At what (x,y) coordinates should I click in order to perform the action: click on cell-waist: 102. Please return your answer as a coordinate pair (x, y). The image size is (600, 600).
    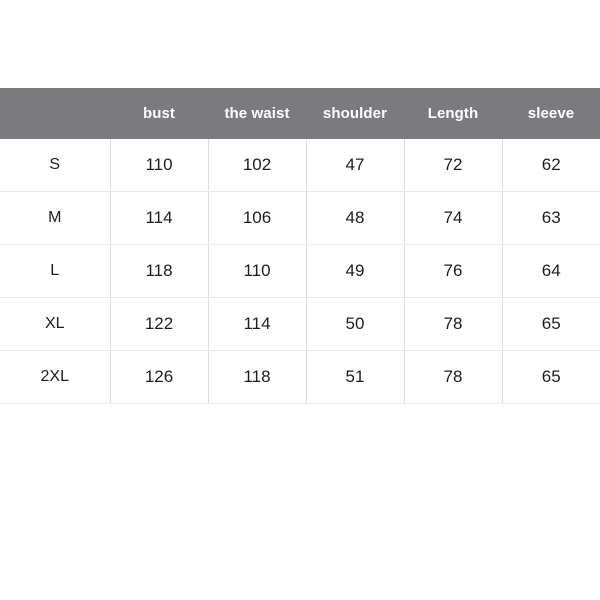
    Looking at the image, I should click on (257, 165).